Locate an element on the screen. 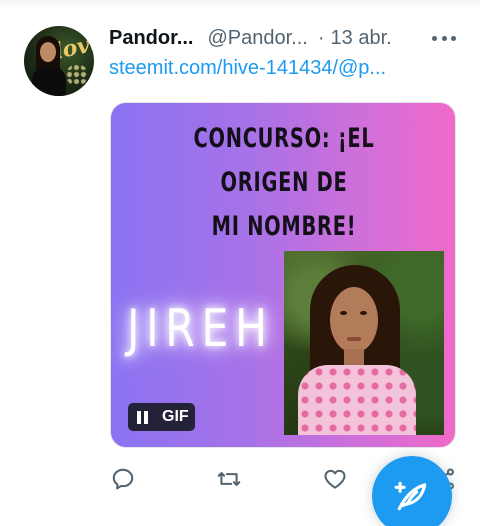 The image size is (480, 526). avatar-face is located at coordinates (48, 52).